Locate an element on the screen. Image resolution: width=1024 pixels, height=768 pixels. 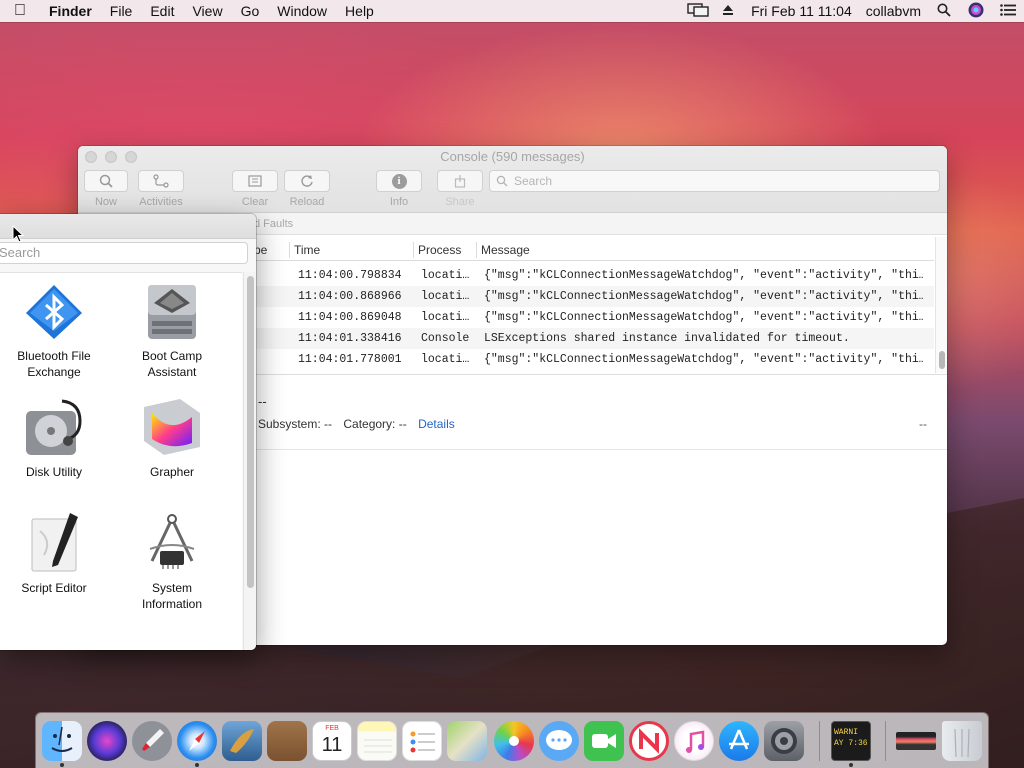
utilities-search-input: Search is located at coordinates (124, 253).